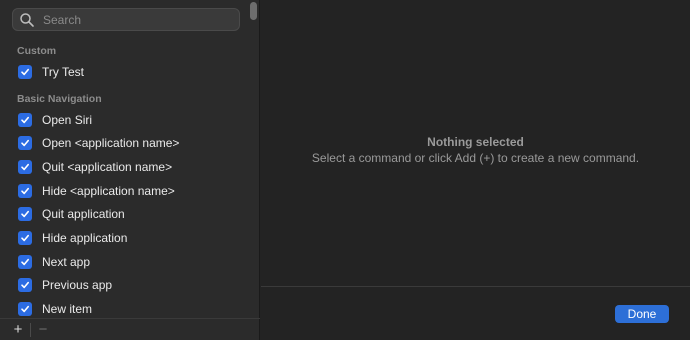 Image resolution: width=690 pixels, height=340 pixels. Describe the element at coordinates (18, 330) in the screenshot. I see `add-command-button: +` at that location.